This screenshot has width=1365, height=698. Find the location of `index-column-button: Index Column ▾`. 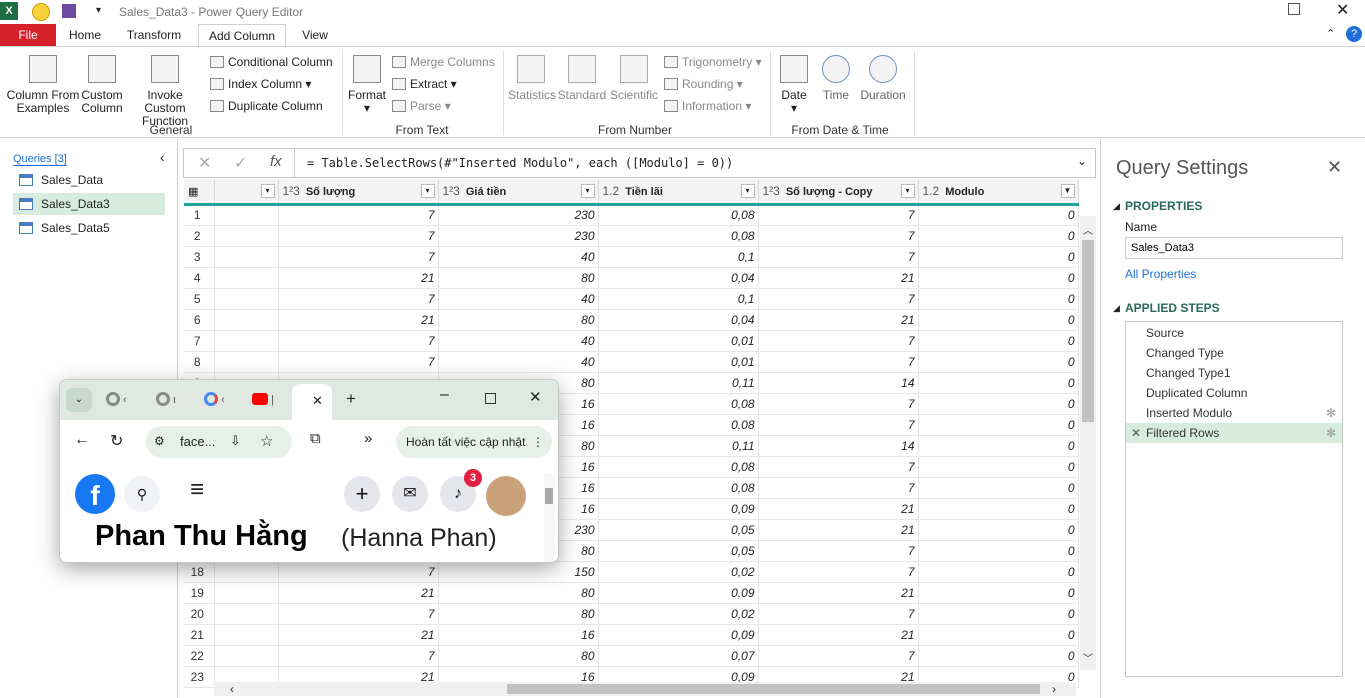

index-column-button: Index Column ▾ is located at coordinates (260, 84).